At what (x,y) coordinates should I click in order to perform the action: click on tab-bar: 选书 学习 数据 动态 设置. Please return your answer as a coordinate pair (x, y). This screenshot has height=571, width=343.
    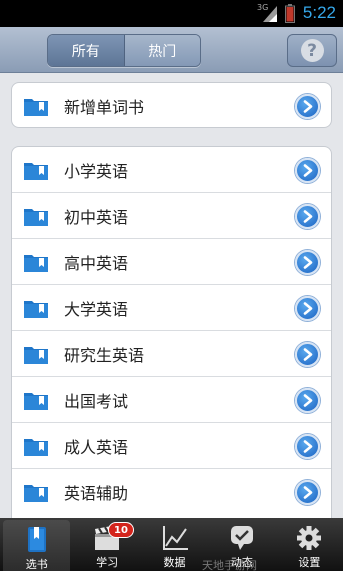
    Looking at the image, I should click on (171, 544).